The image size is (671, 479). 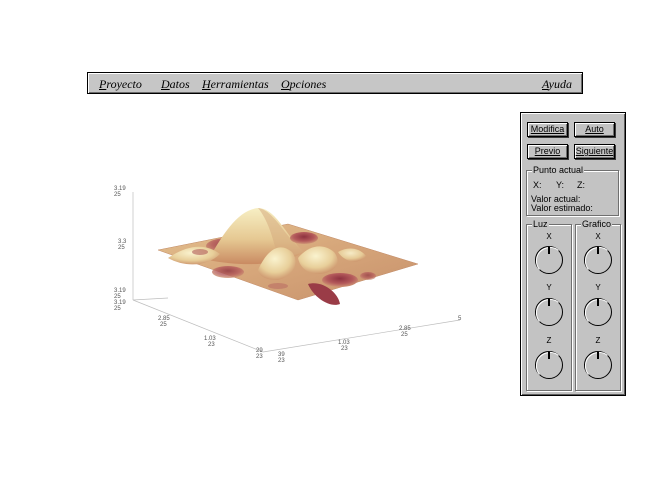 I want to click on light-z-knob, so click(x=549, y=365).